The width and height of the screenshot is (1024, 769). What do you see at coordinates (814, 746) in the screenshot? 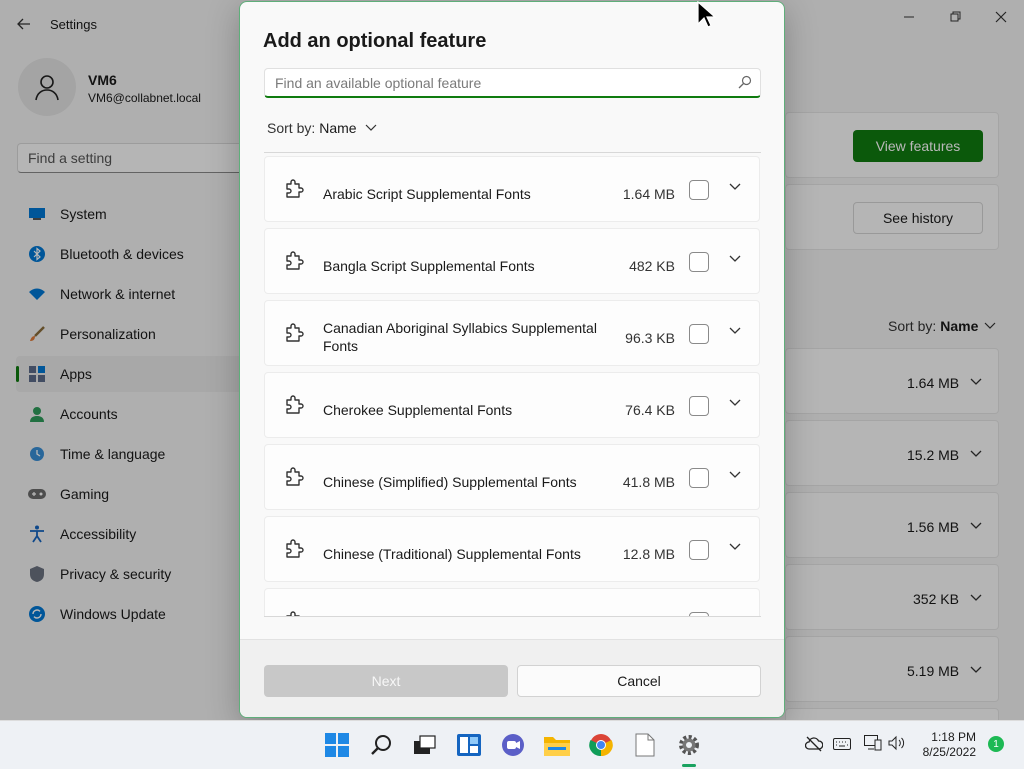
I see `cloud-offline-icon` at bounding box center [814, 746].